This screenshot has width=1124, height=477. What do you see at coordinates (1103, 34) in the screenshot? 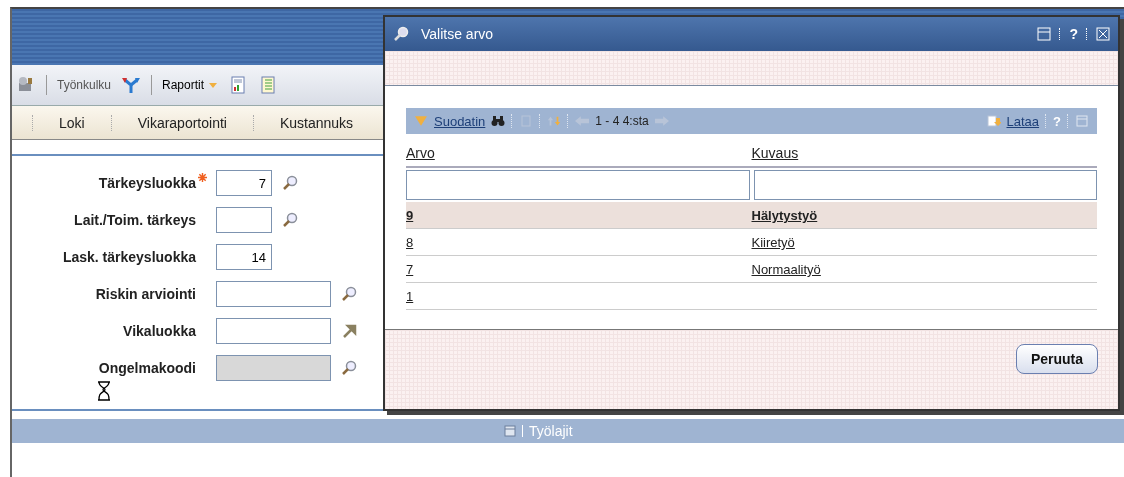
I see `close-icon` at bounding box center [1103, 34].